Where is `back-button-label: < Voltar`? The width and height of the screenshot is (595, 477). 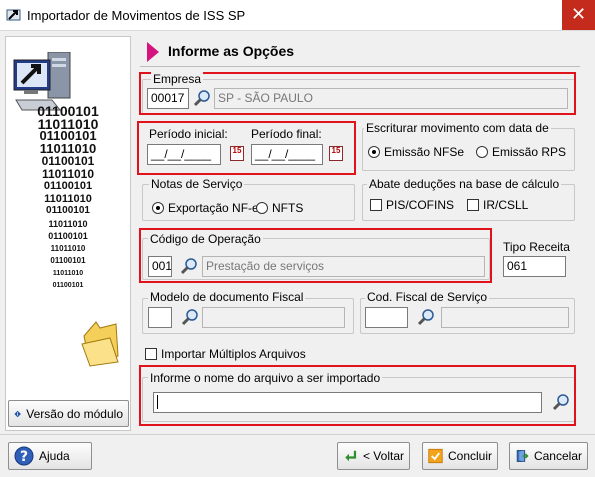 back-button-label: < Voltar is located at coordinates (383, 456).